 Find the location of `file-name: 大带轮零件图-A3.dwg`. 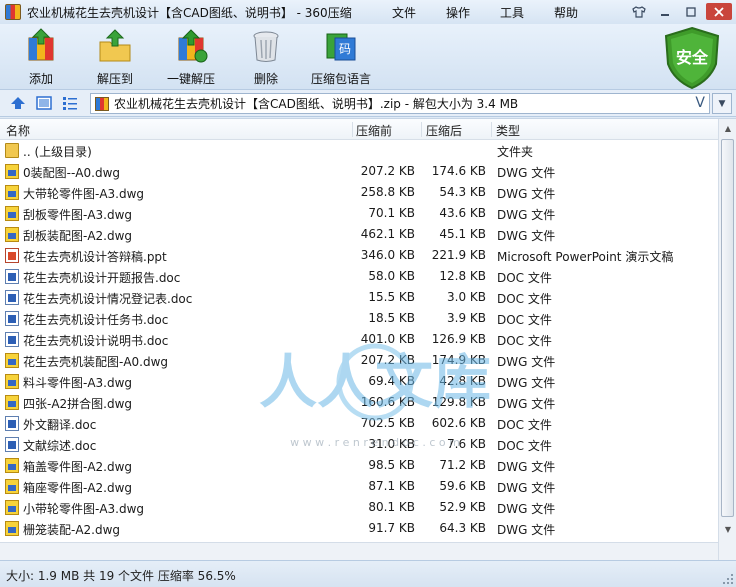

file-name: 大带轮零件图-A3.dwg is located at coordinates (84, 194).